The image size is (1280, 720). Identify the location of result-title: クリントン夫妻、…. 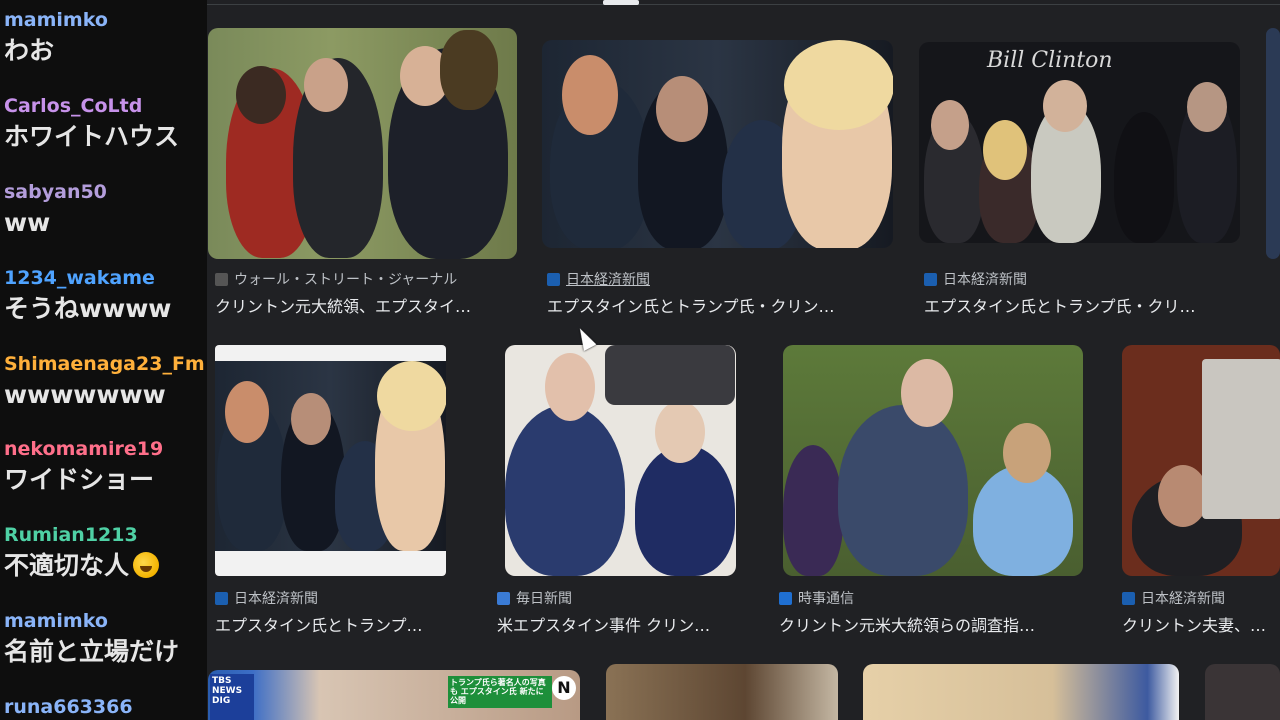
(1201, 624).